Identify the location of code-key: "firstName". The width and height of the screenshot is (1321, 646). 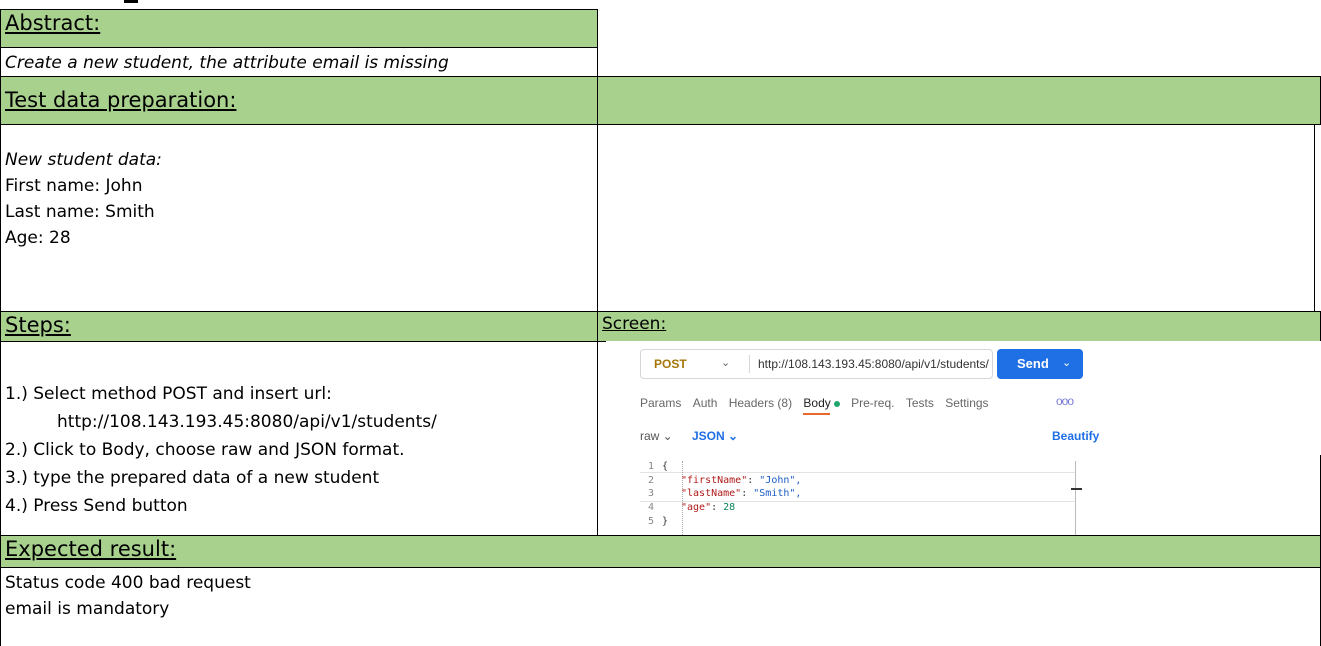
(714, 480).